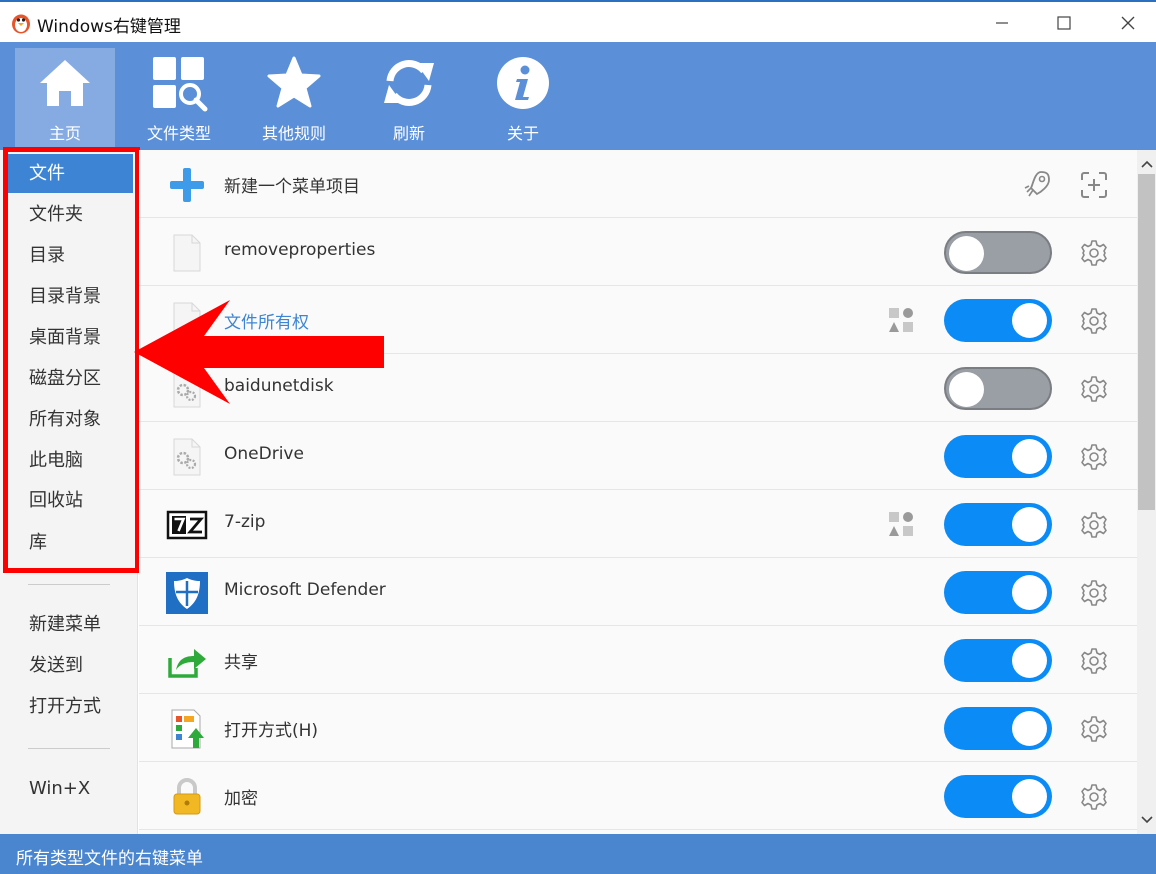 The image size is (1156, 874). Describe the element at coordinates (70, 296) in the screenshot. I see `sidebar-item-directory-background: 目录背景` at that location.